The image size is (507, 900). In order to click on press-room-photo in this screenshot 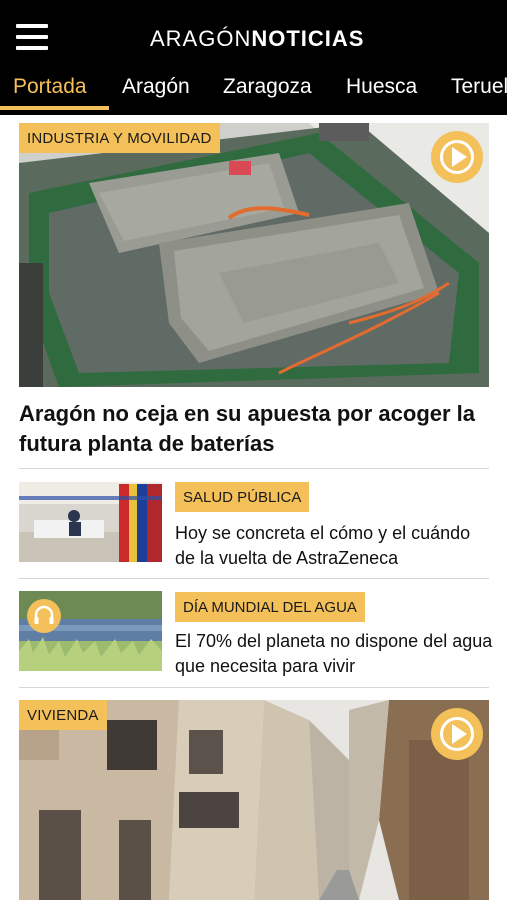, I will do `click(90, 522)`.